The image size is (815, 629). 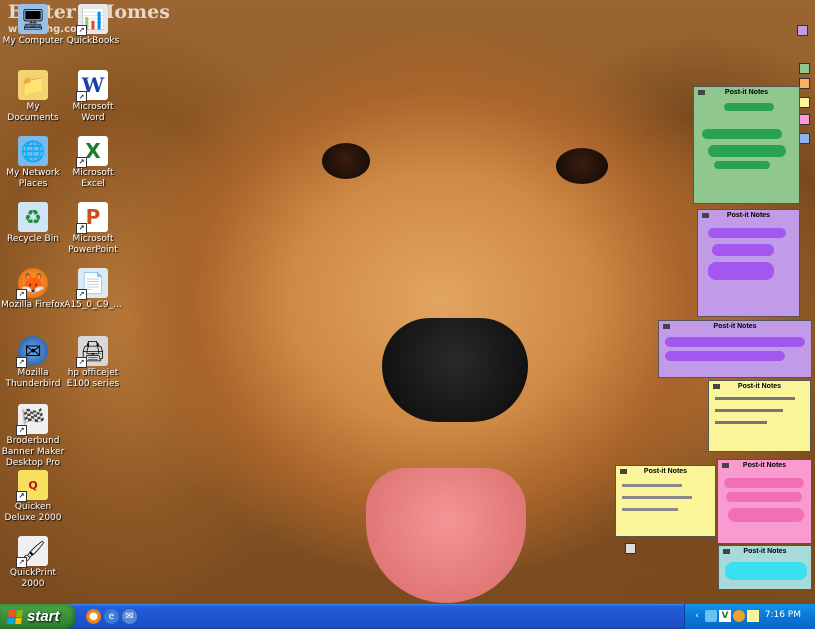 I want to click on note-launcher-blue-icon, so click(x=804, y=138).